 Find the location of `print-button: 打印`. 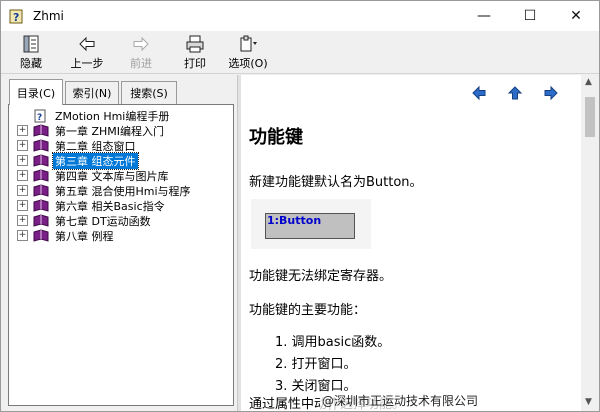

print-button: 打印 is located at coordinates (195, 52).